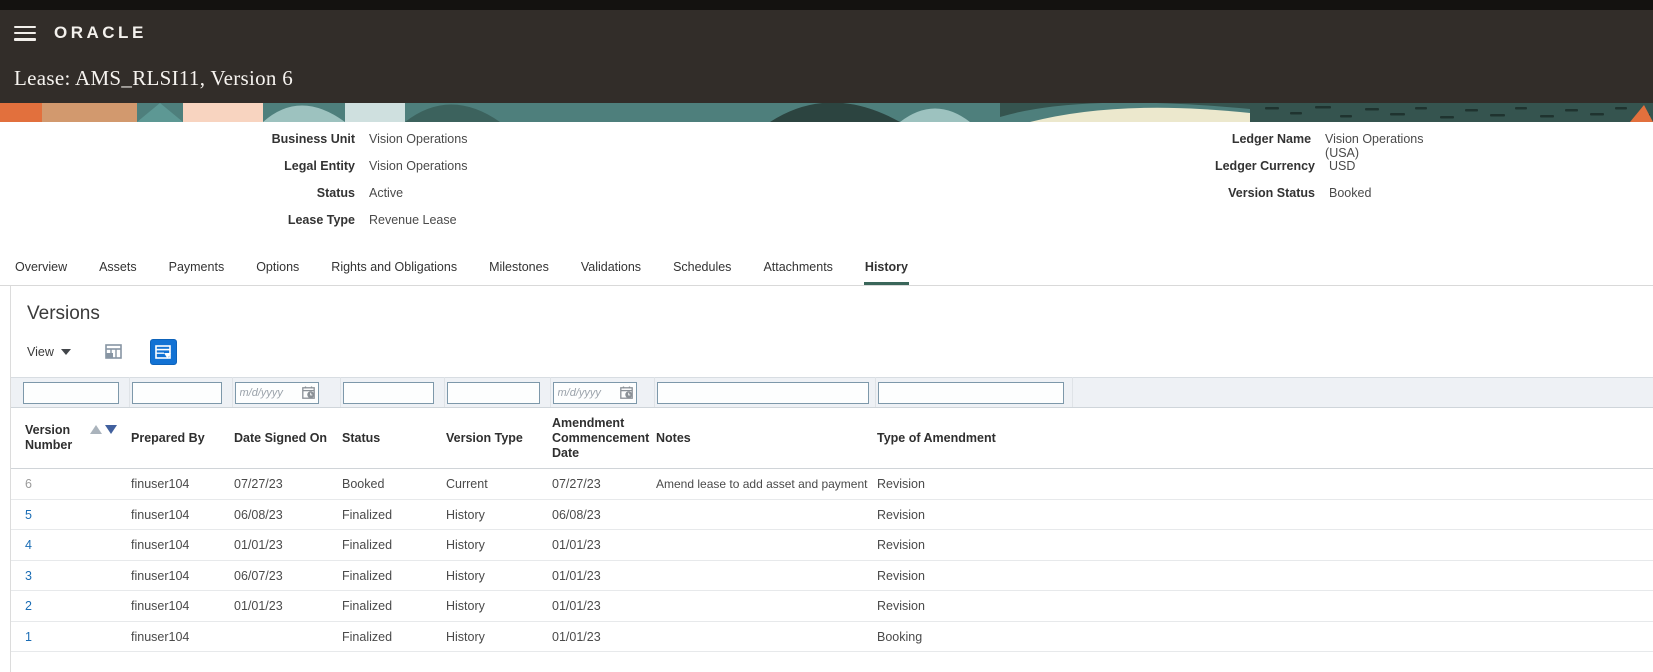 This screenshot has width=1653, height=672. I want to click on detach-table-icon, so click(114, 352).